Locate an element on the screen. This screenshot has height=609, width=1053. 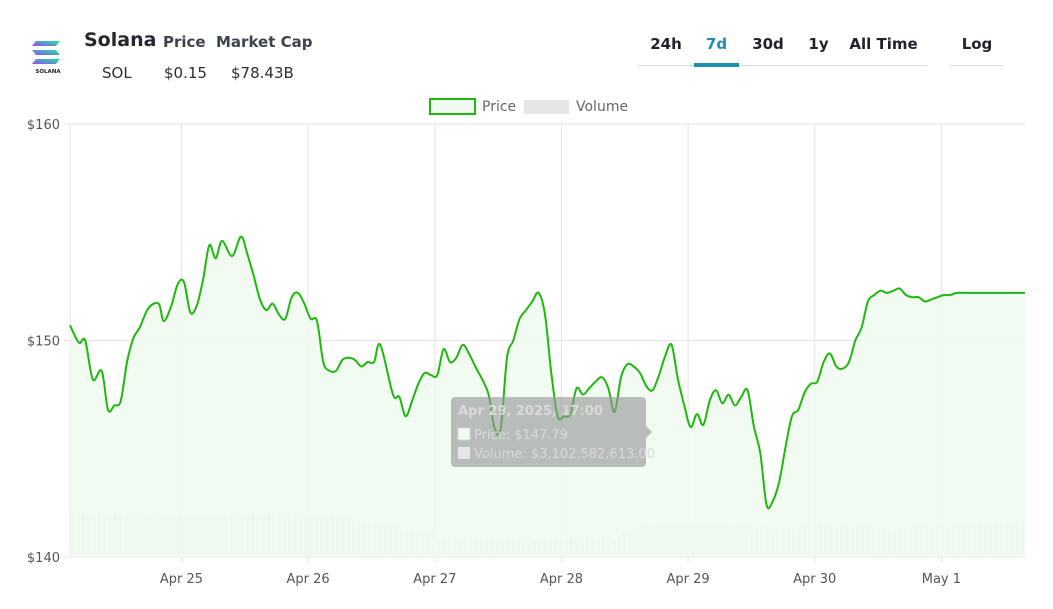
coin-name: Solana is located at coordinates (120, 40).